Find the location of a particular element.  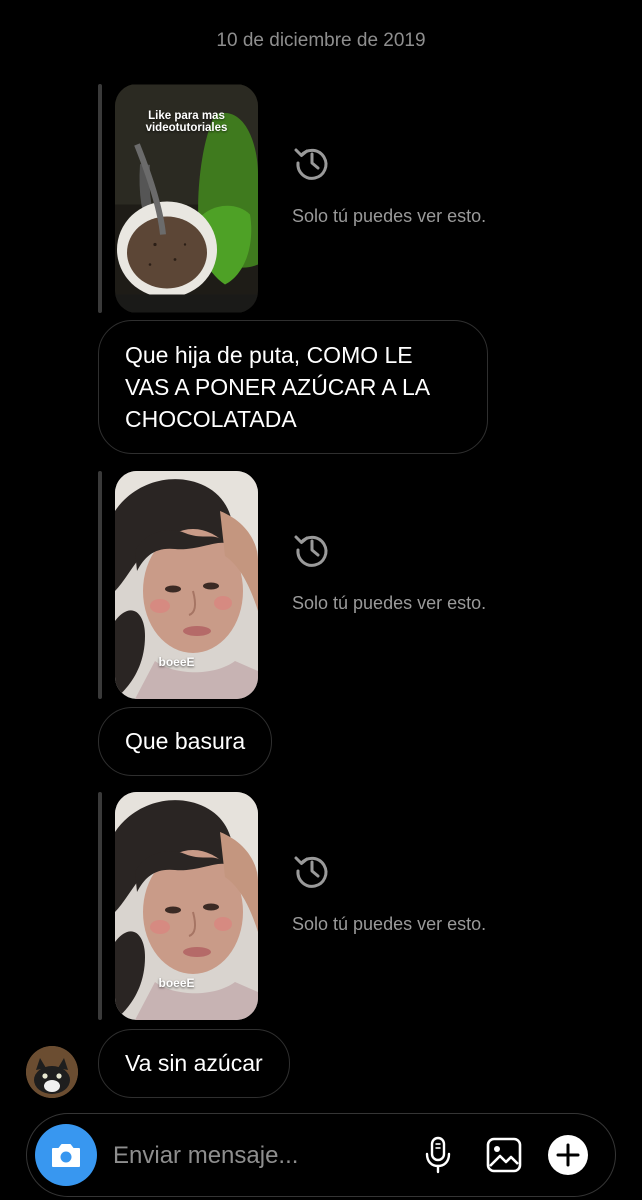

voice-message-button is located at coordinates (438, 1155).